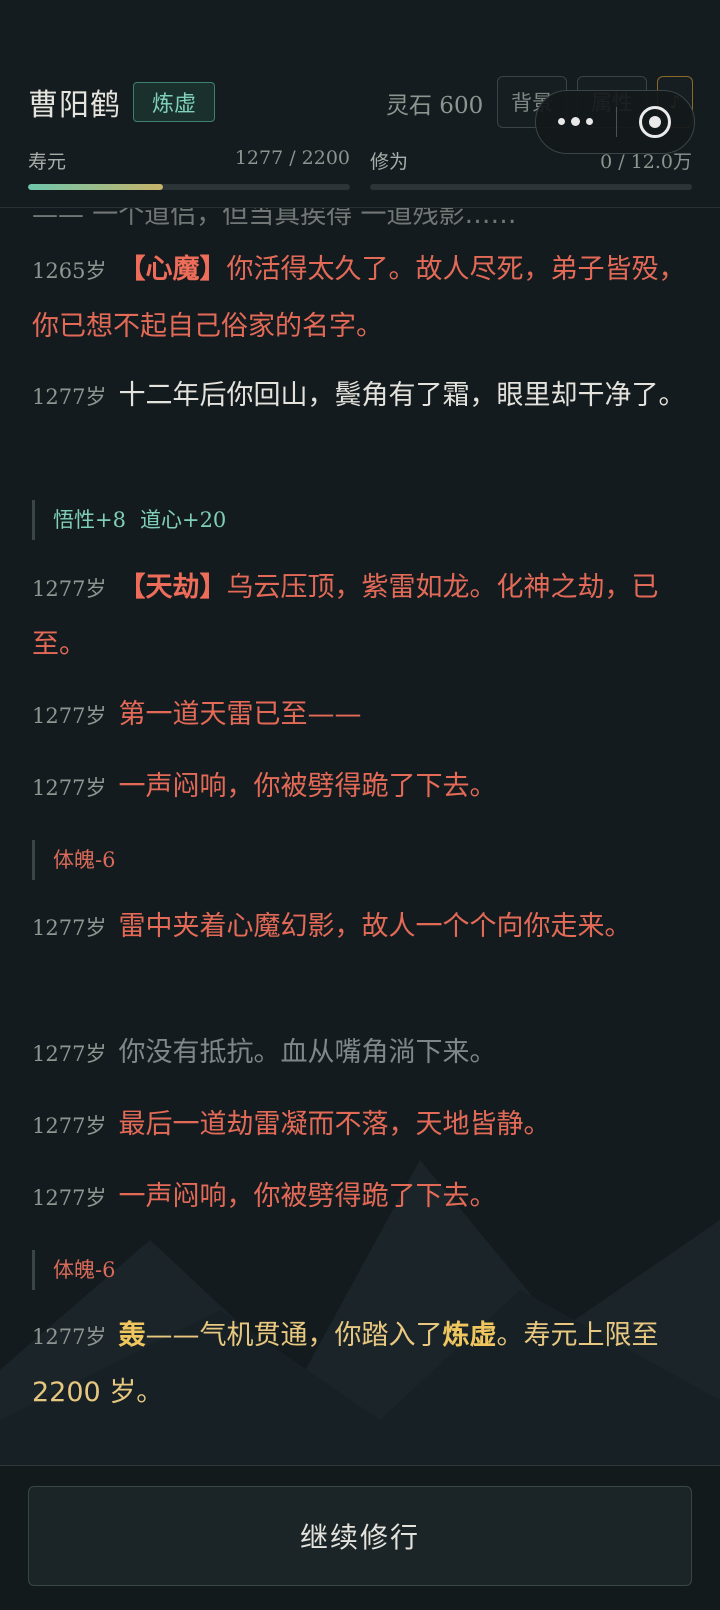  Describe the element at coordinates (47, 162) in the screenshot. I see `lifespan-label: 寿元` at that location.